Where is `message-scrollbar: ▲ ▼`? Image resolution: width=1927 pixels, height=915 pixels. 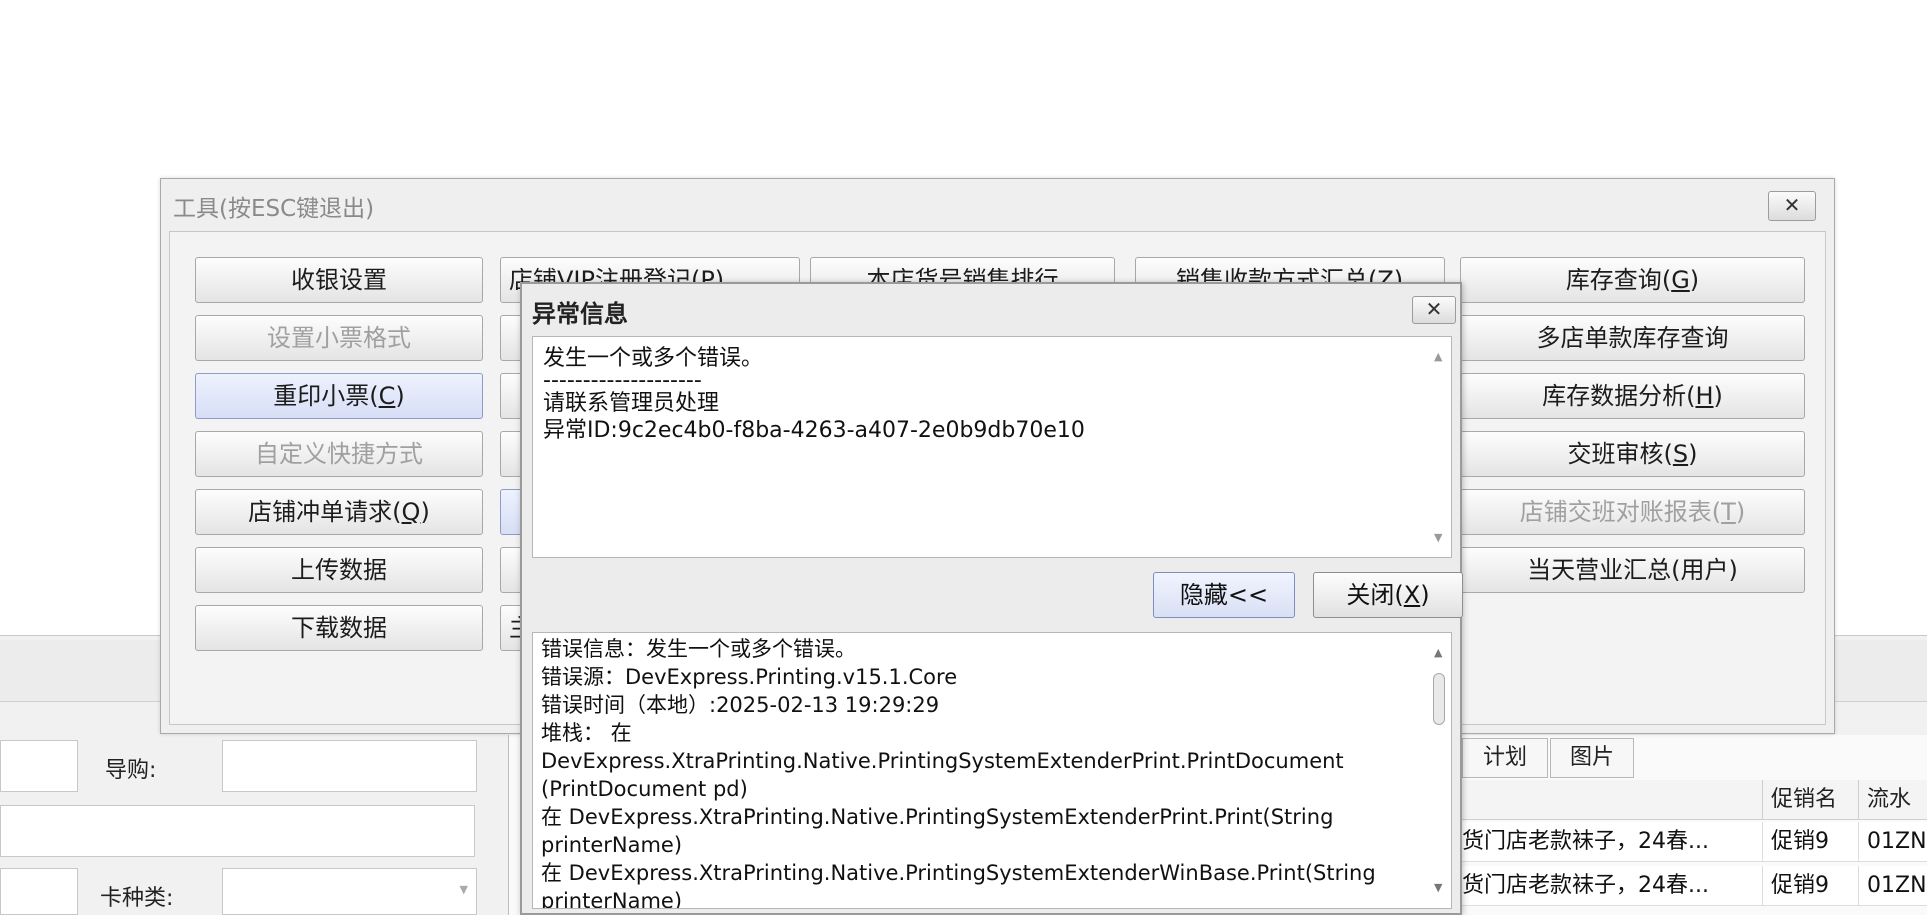
message-scrollbar: ▲ ▼ is located at coordinates (1440, 447).